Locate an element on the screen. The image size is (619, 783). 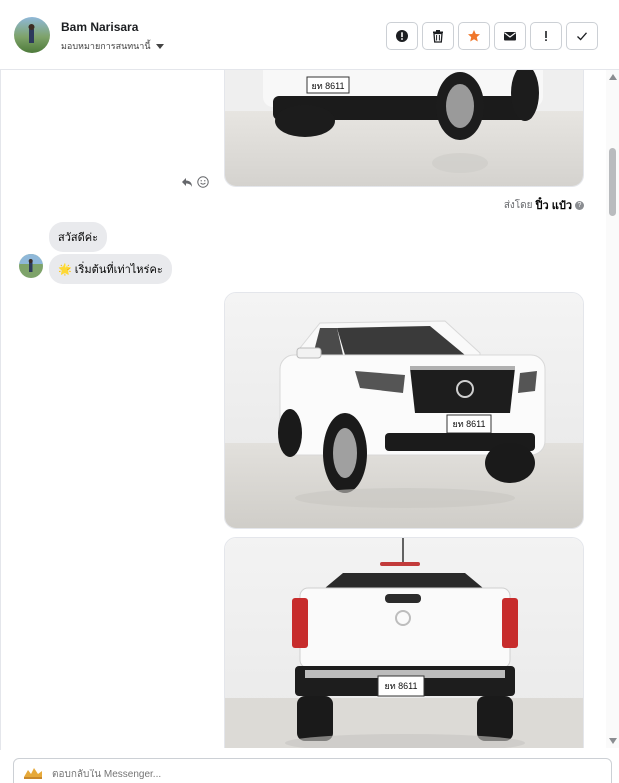
sent-by-label: ส่งโดย ปิ๋ว แป๋ว ? is located at coordinates (544, 205).